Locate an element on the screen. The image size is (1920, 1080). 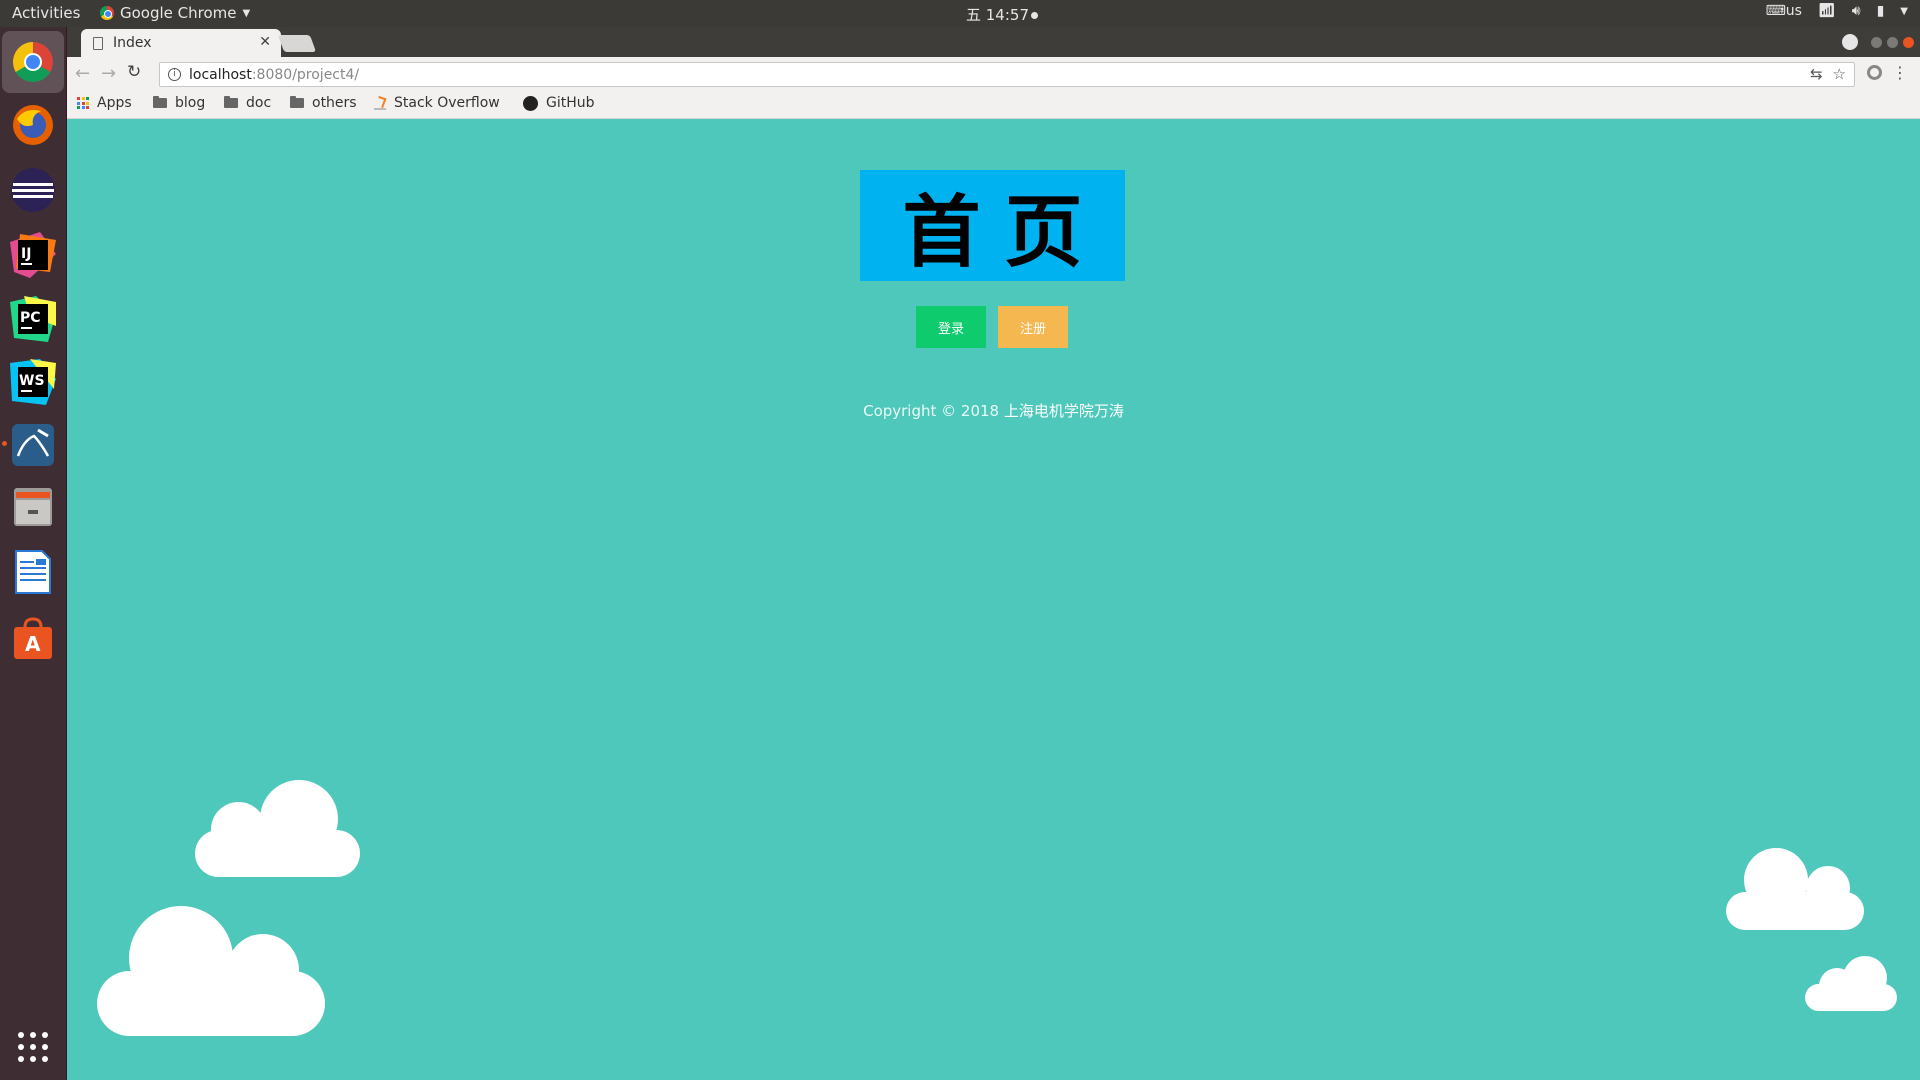
stack-overflow-icon is located at coordinates (380, 103).